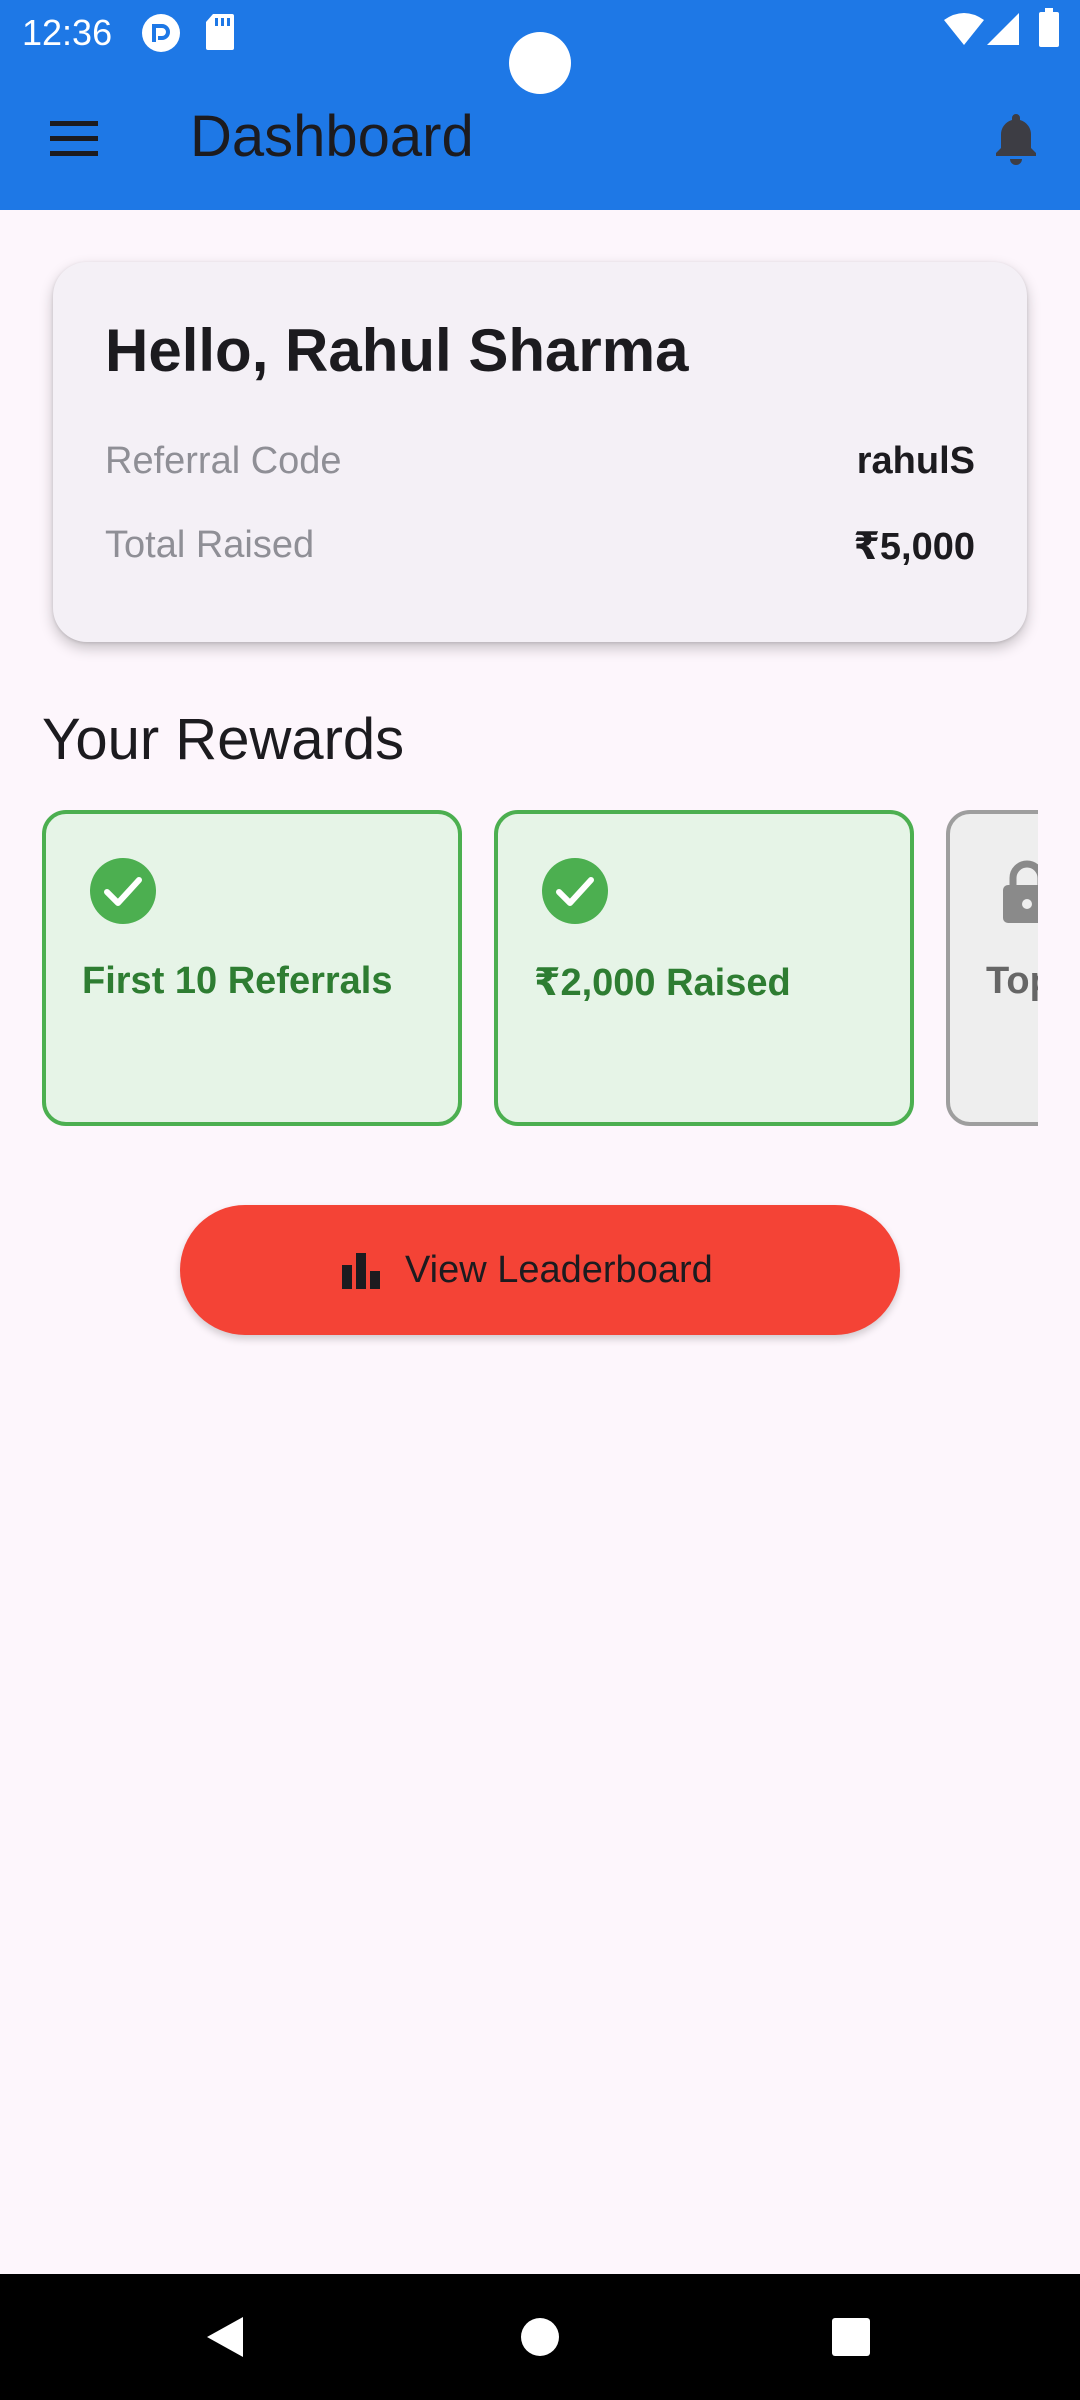 This screenshot has height=2400, width=1080. Describe the element at coordinates (223, 461) in the screenshot. I see `referral-code-label: Referral Code` at that location.